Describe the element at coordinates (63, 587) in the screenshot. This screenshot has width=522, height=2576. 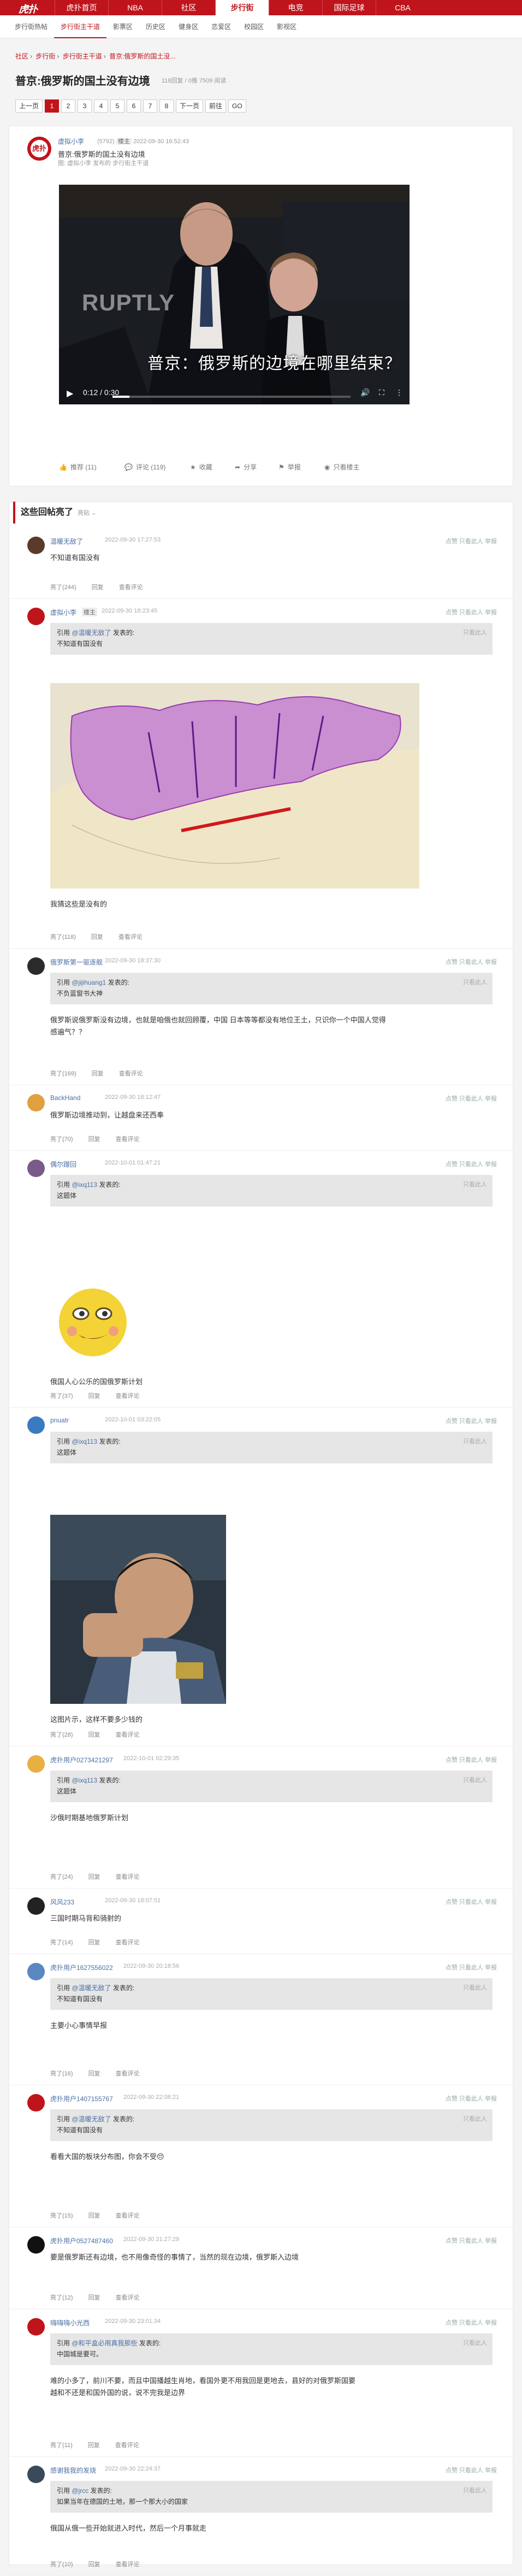
I see `light-button: 亮了(244)` at that location.